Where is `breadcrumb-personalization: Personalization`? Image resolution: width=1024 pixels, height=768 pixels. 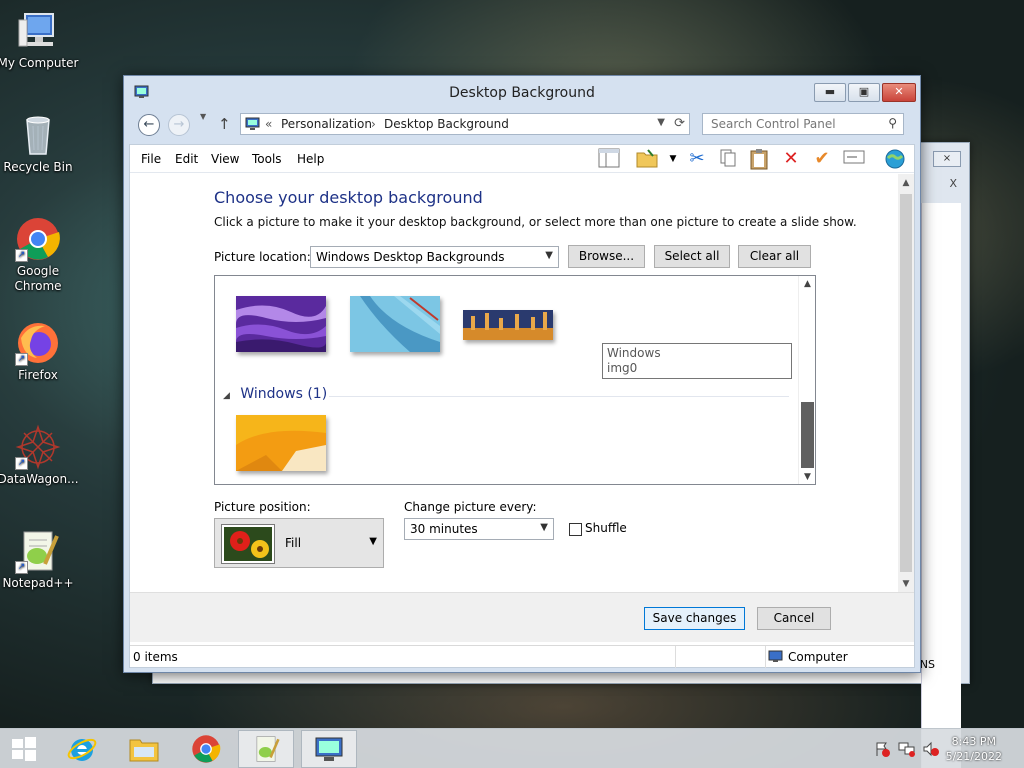
breadcrumb-personalization: Personalization is located at coordinates (326, 124).